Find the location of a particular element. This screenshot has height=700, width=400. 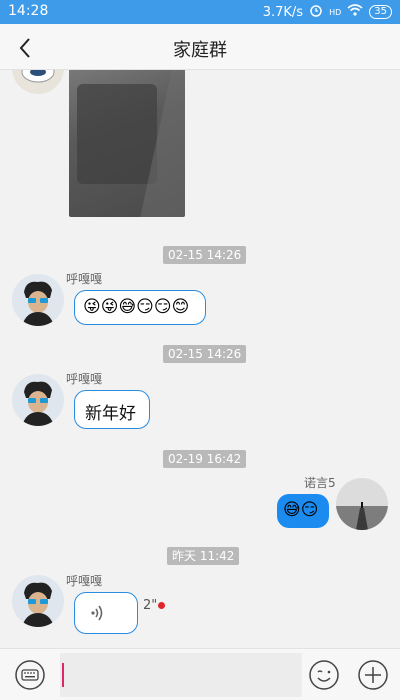

message-input is located at coordinates (181, 675).